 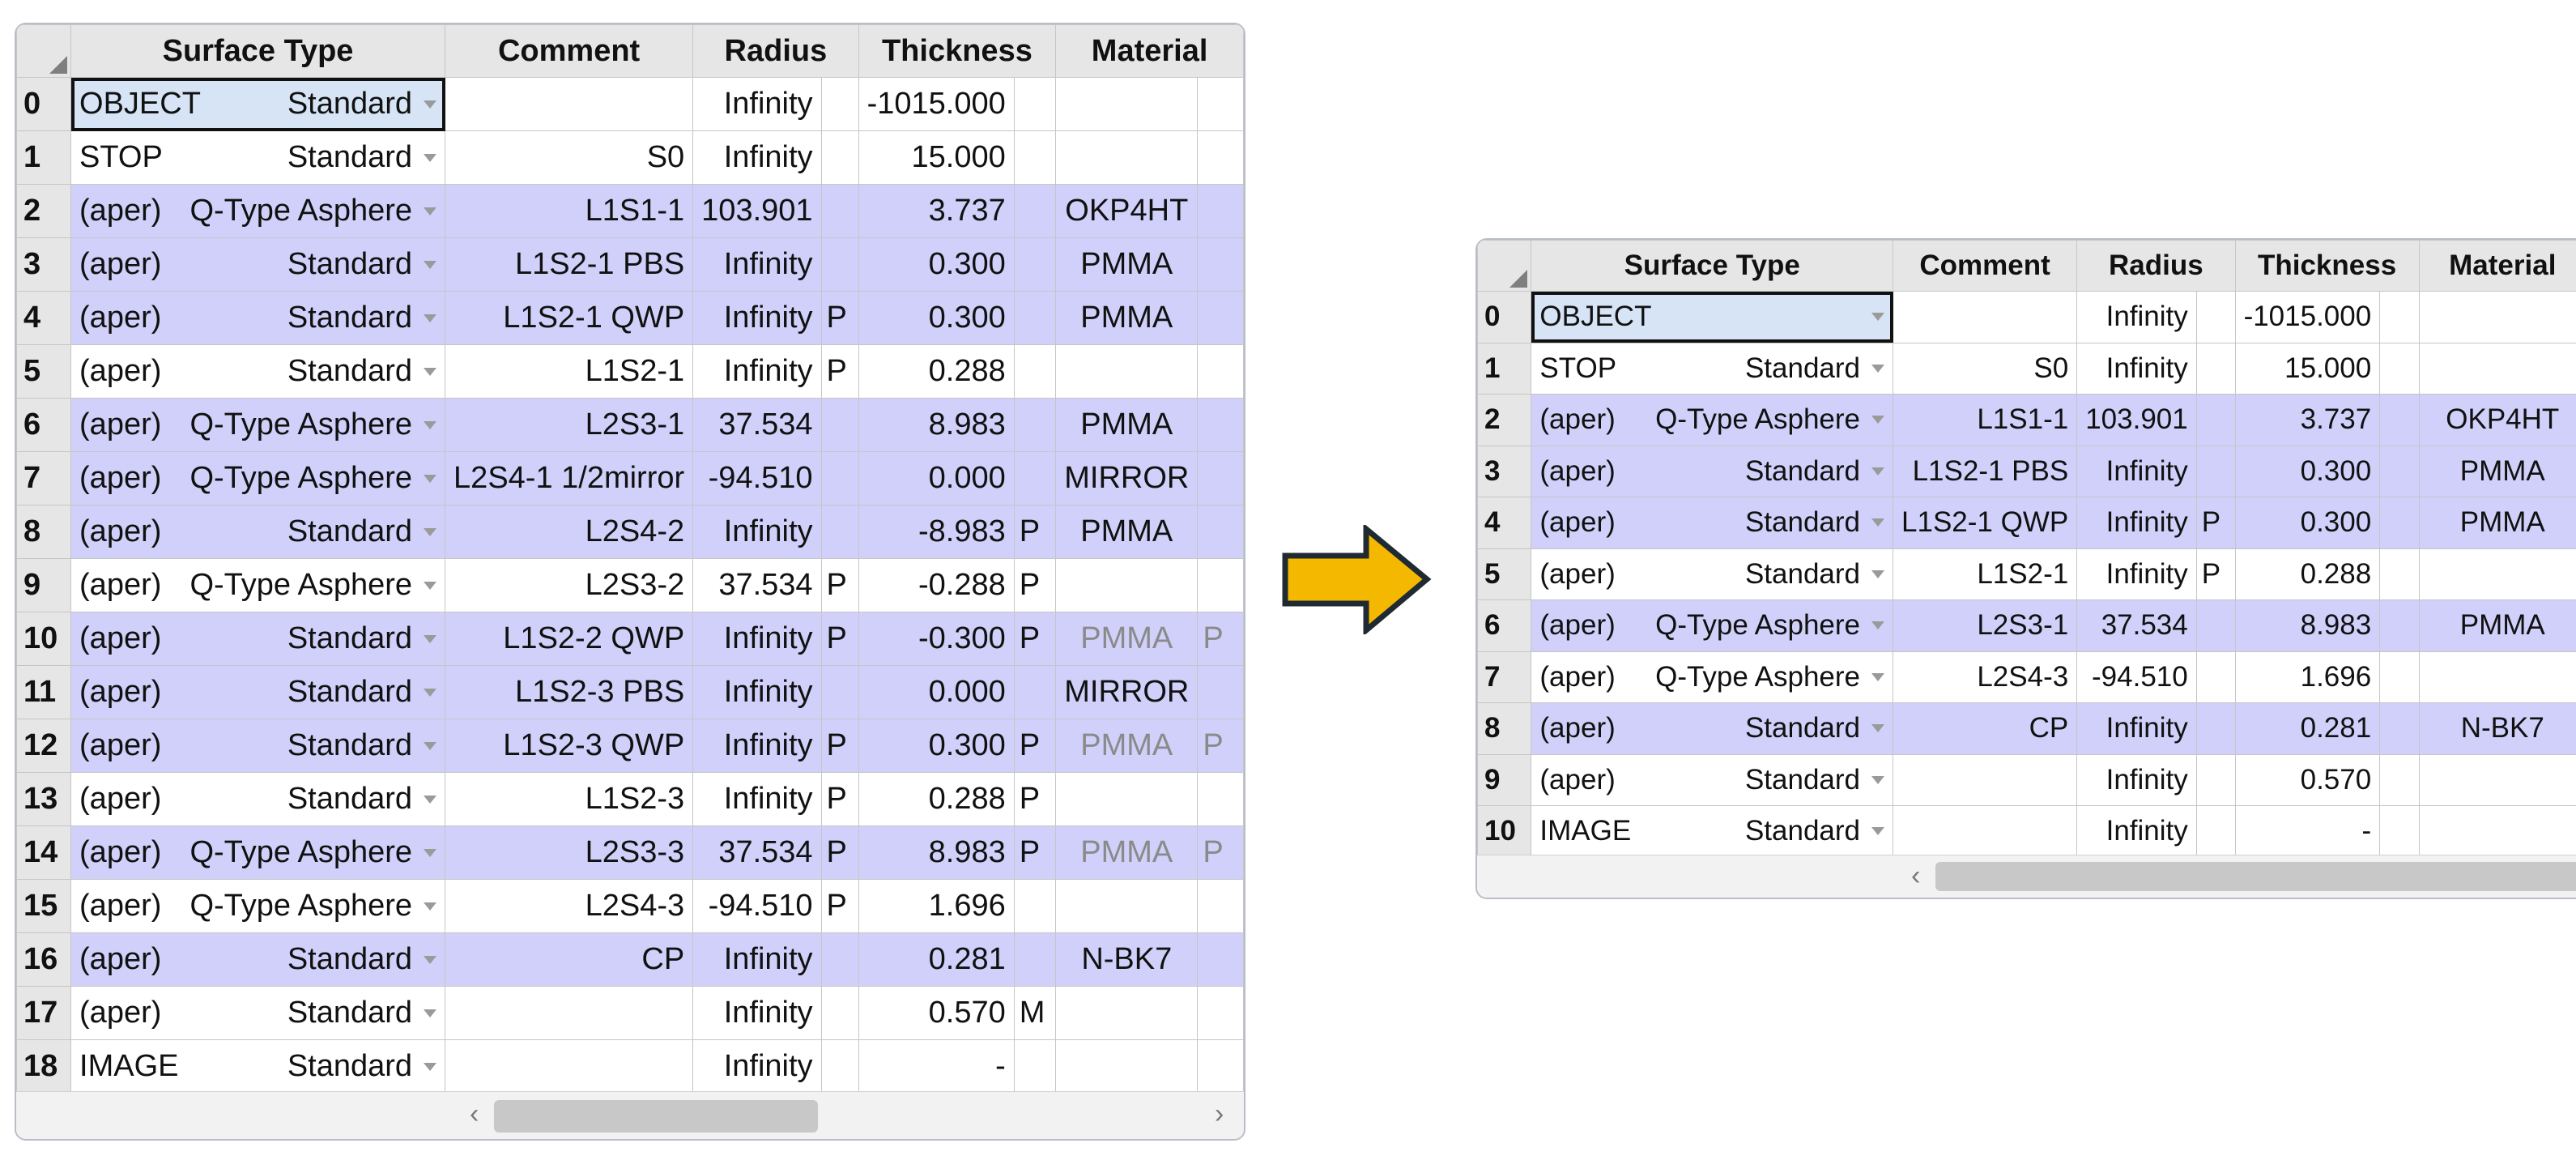 I want to click on comment-cell: L2S4-3, so click(x=1985, y=677).